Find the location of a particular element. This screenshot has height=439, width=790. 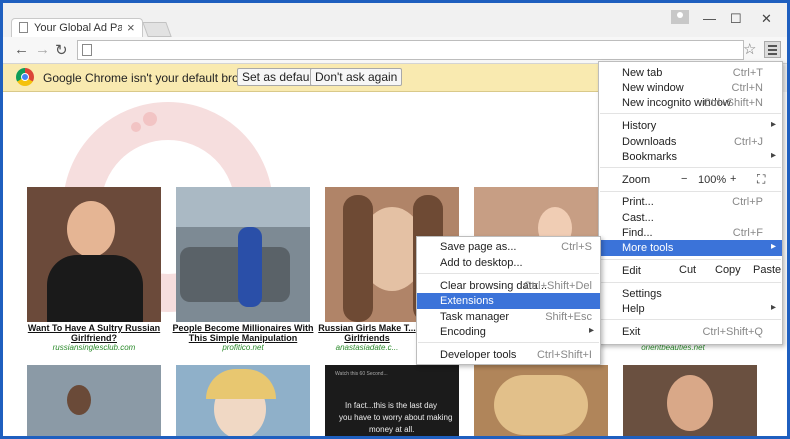

menu-item-shortcut: Ctrl+J is located at coordinates (748, 142).